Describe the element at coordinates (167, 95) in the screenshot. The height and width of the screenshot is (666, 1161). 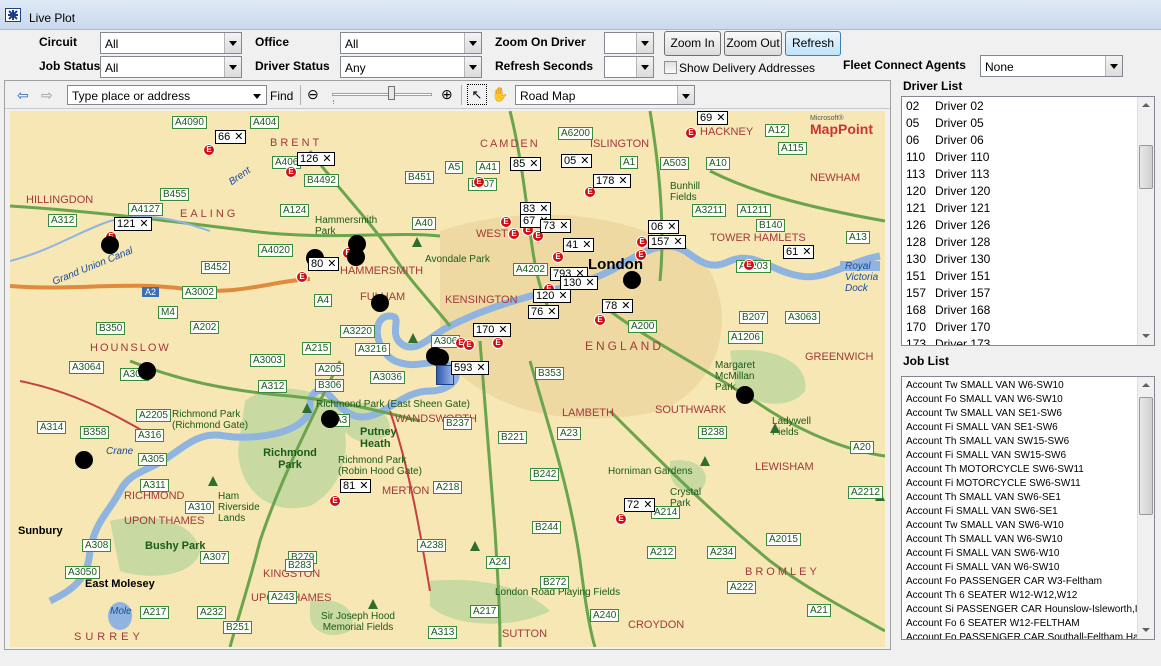
I see `place-search-input: Type place or address` at that location.